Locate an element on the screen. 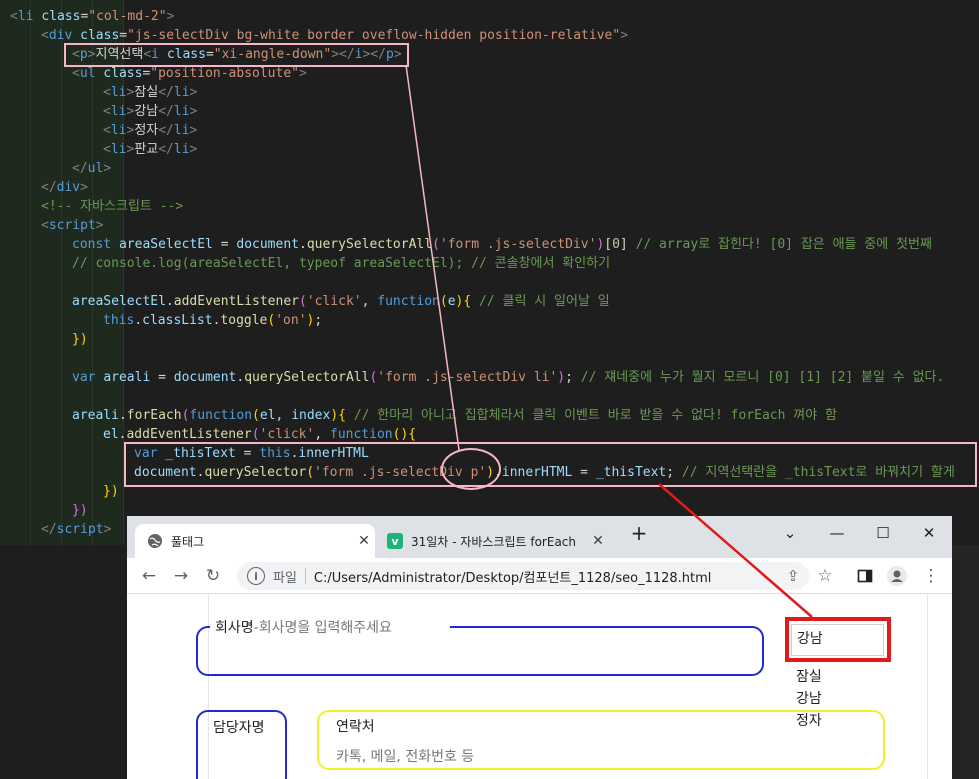  company-fieldset: 회사명-회사명을 입력해주세요 is located at coordinates (480, 646).